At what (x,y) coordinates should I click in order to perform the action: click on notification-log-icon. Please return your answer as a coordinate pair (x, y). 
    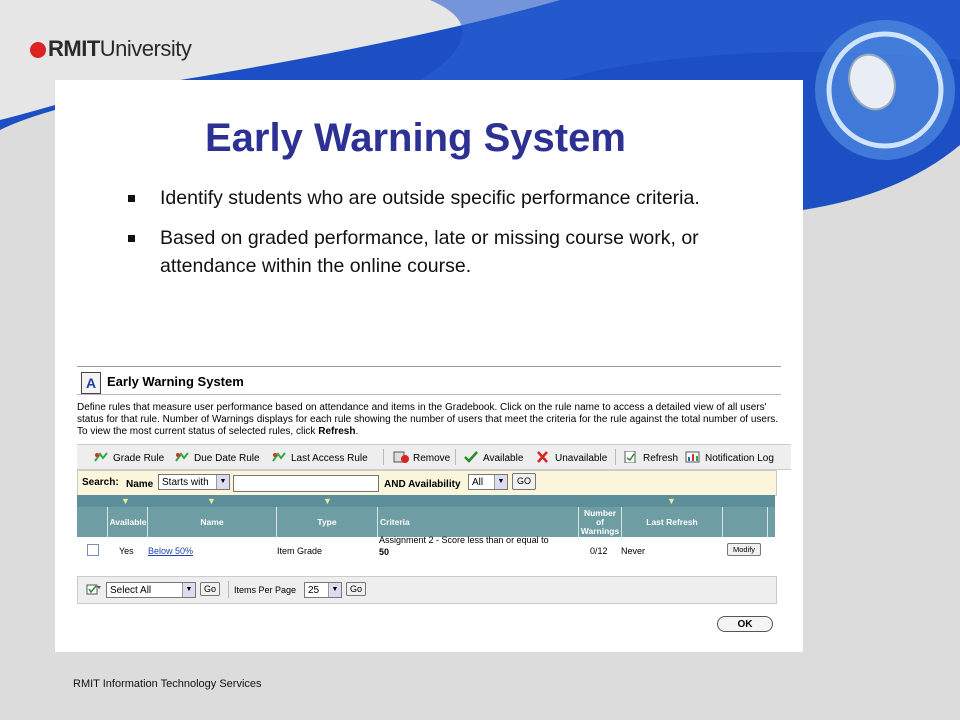
    Looking at the image, I should click on (693, 457).